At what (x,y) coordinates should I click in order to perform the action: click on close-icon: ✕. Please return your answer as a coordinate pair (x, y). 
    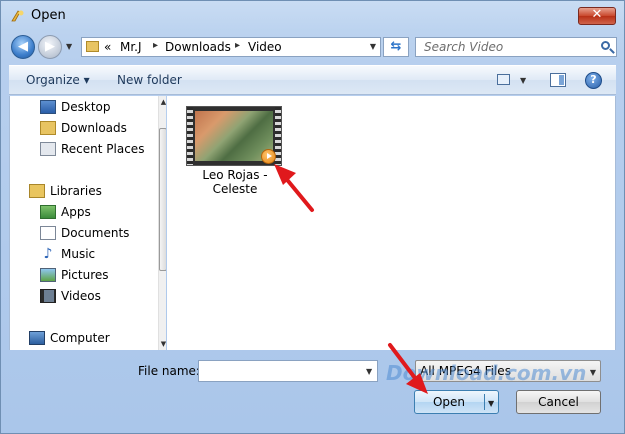
    Looking at the image, I should click on (597, 14).